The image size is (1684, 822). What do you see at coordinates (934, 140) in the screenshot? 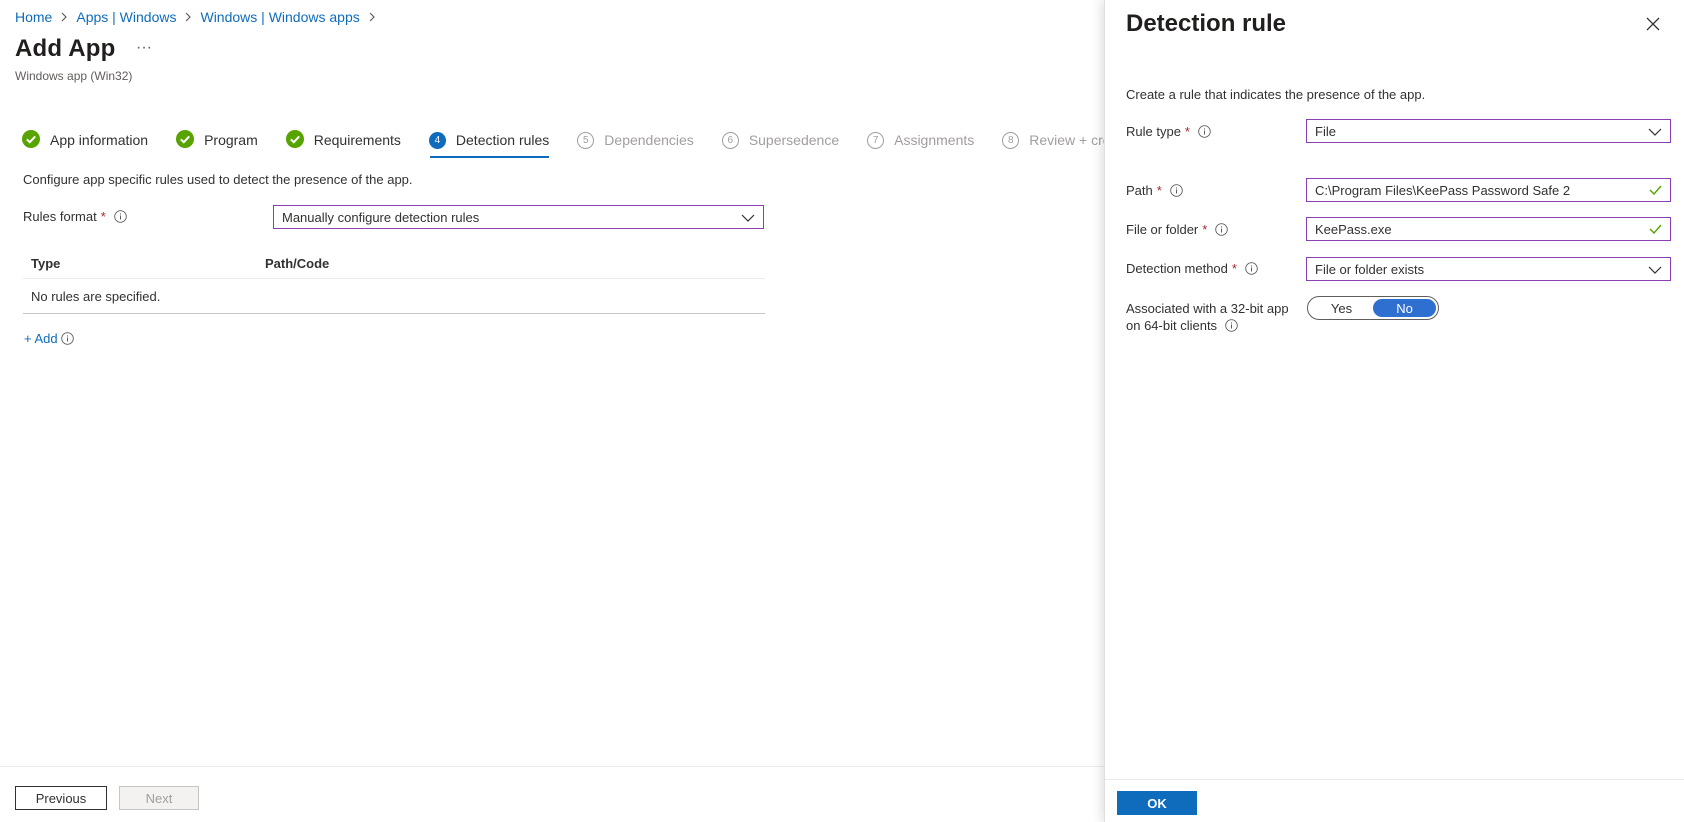
I see `tab-label: Assignments` at bounding box center [934, 140].